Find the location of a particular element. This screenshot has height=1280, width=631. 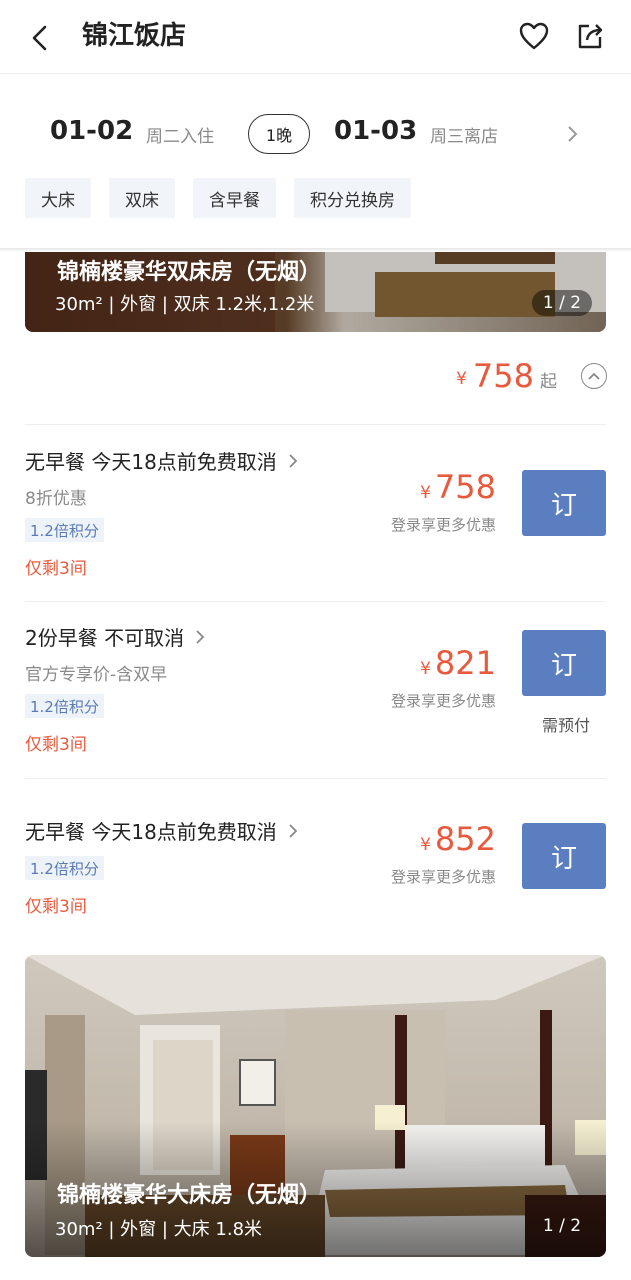

checkout-label: 周三离店 is located at coordinates (464, 137).